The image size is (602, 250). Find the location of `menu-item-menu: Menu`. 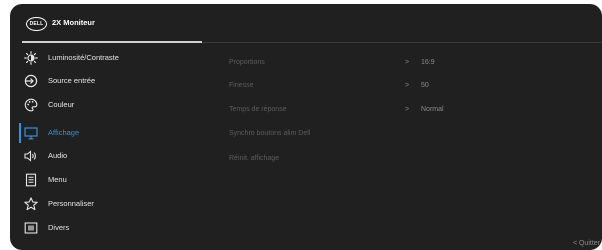

menu-item-menu: Menu is located at coordinates (110, 180).